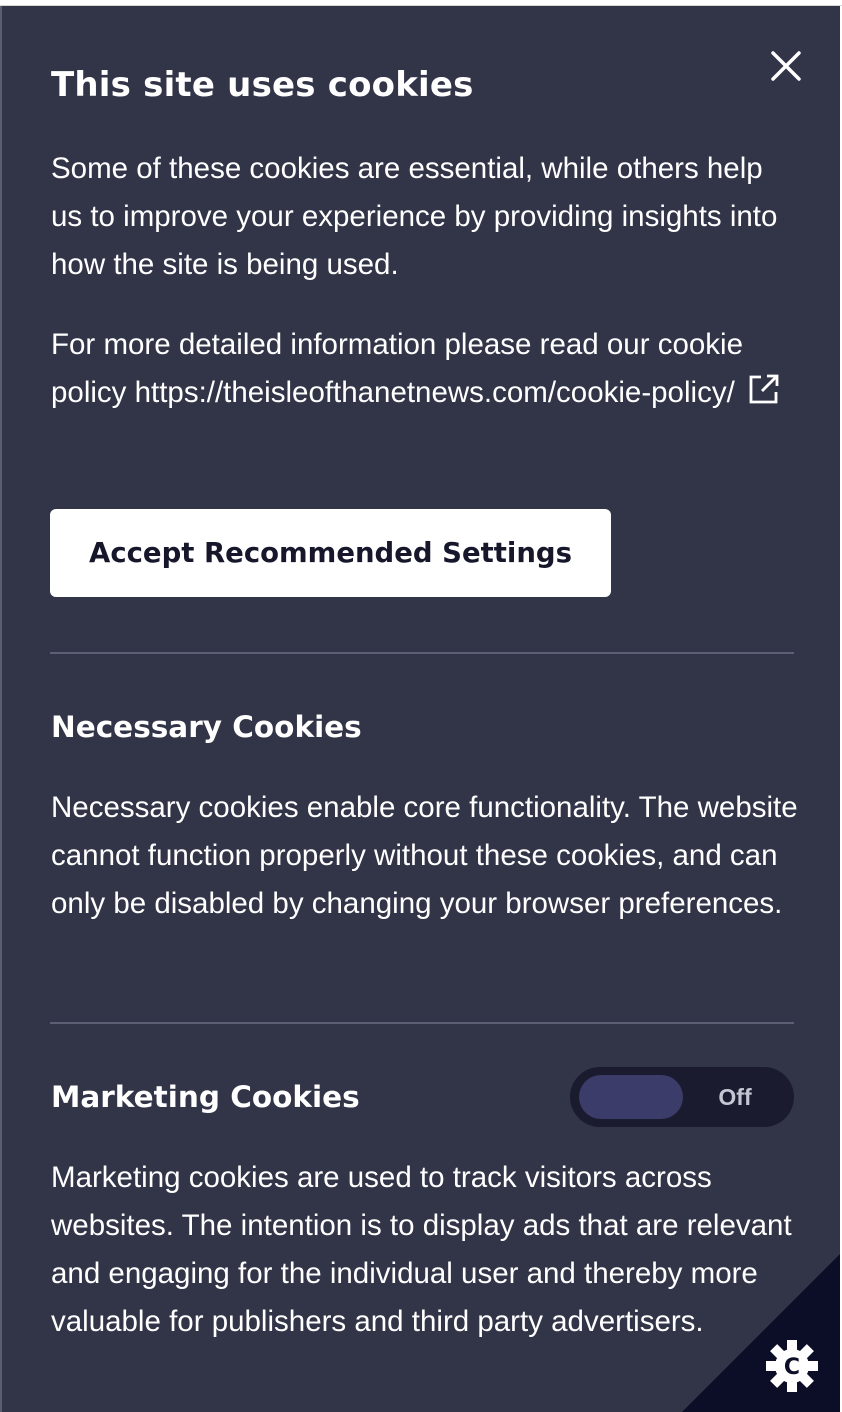 The height and width of the screenshot is (1412, 842). Describe the element at coordinates (205, 1097) in the screenshot. I see `marketing-cookies-heading: Marketing Cookies` at that location.